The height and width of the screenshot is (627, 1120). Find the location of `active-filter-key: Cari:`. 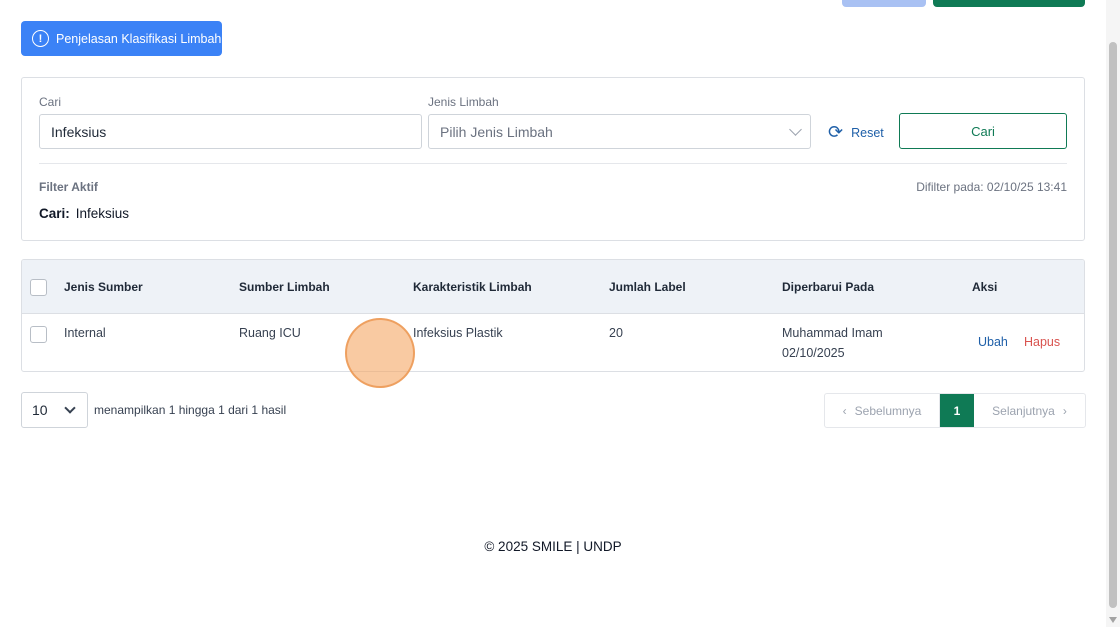

active-filter-key: Cari: is located at coordinates (54, 213).